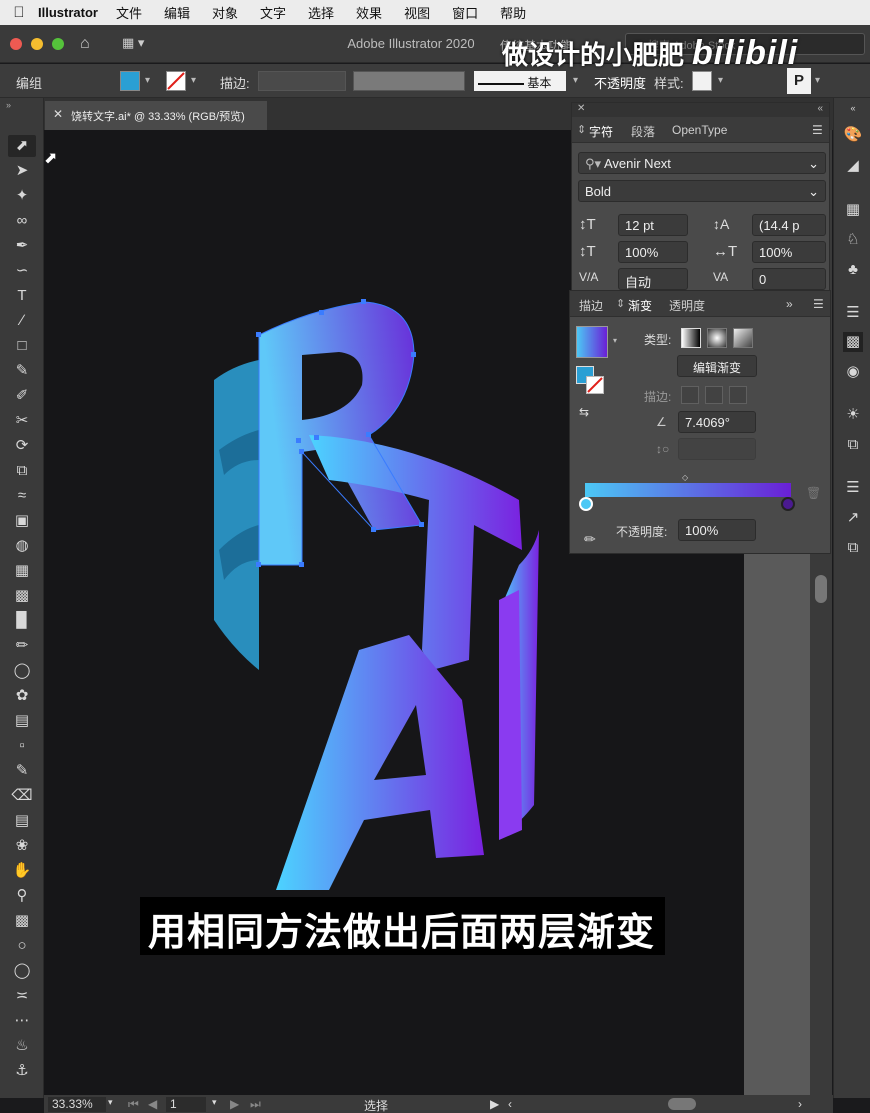  I want to click on app-menu: Illustrator, so click(68, 12).